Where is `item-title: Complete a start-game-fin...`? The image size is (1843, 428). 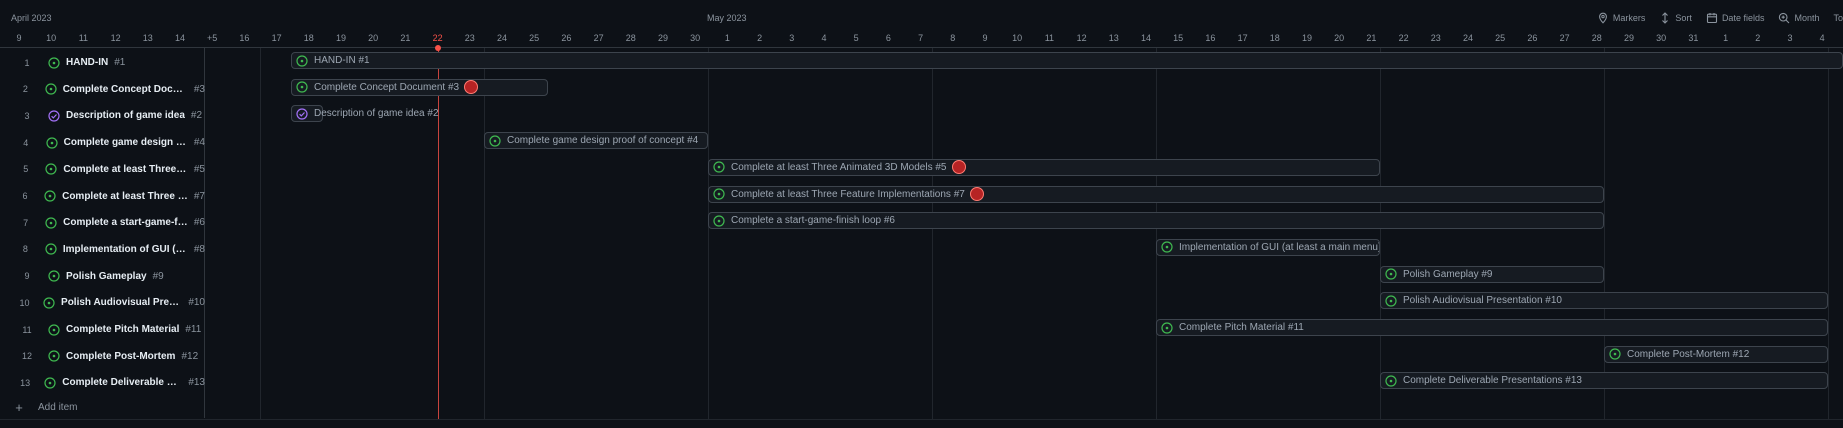
item-title: Complete a start-game-fin... is located at coordinates (125, 222).